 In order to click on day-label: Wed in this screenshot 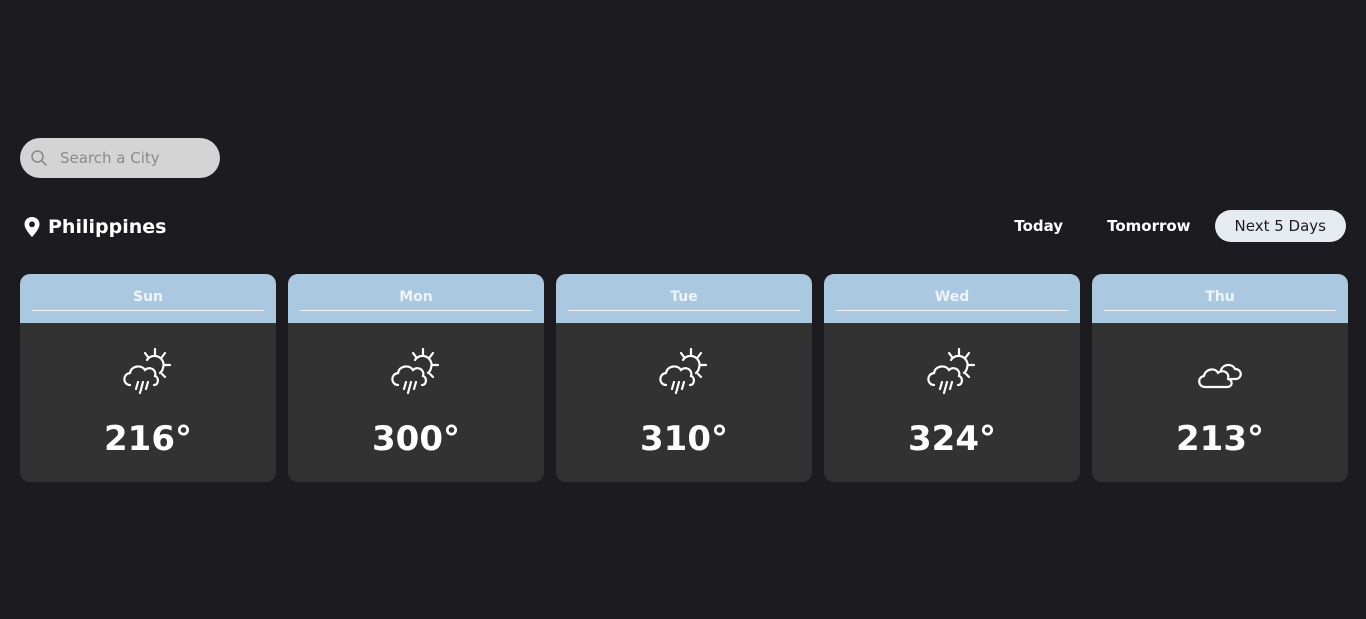, I will do `click(952, 297)`.